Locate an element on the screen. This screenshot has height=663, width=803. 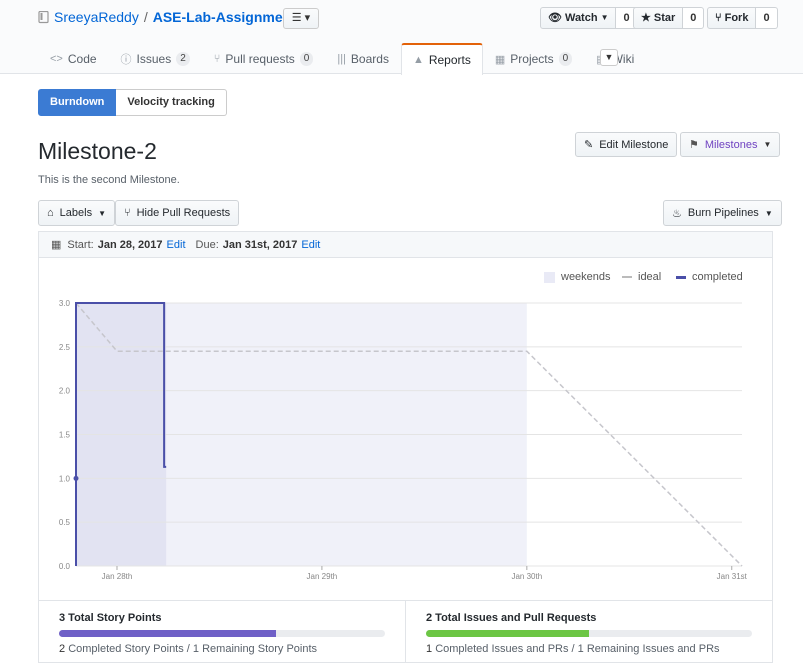
tab-pull-requests-label: Pull requests is located at coordinates (260, 59).